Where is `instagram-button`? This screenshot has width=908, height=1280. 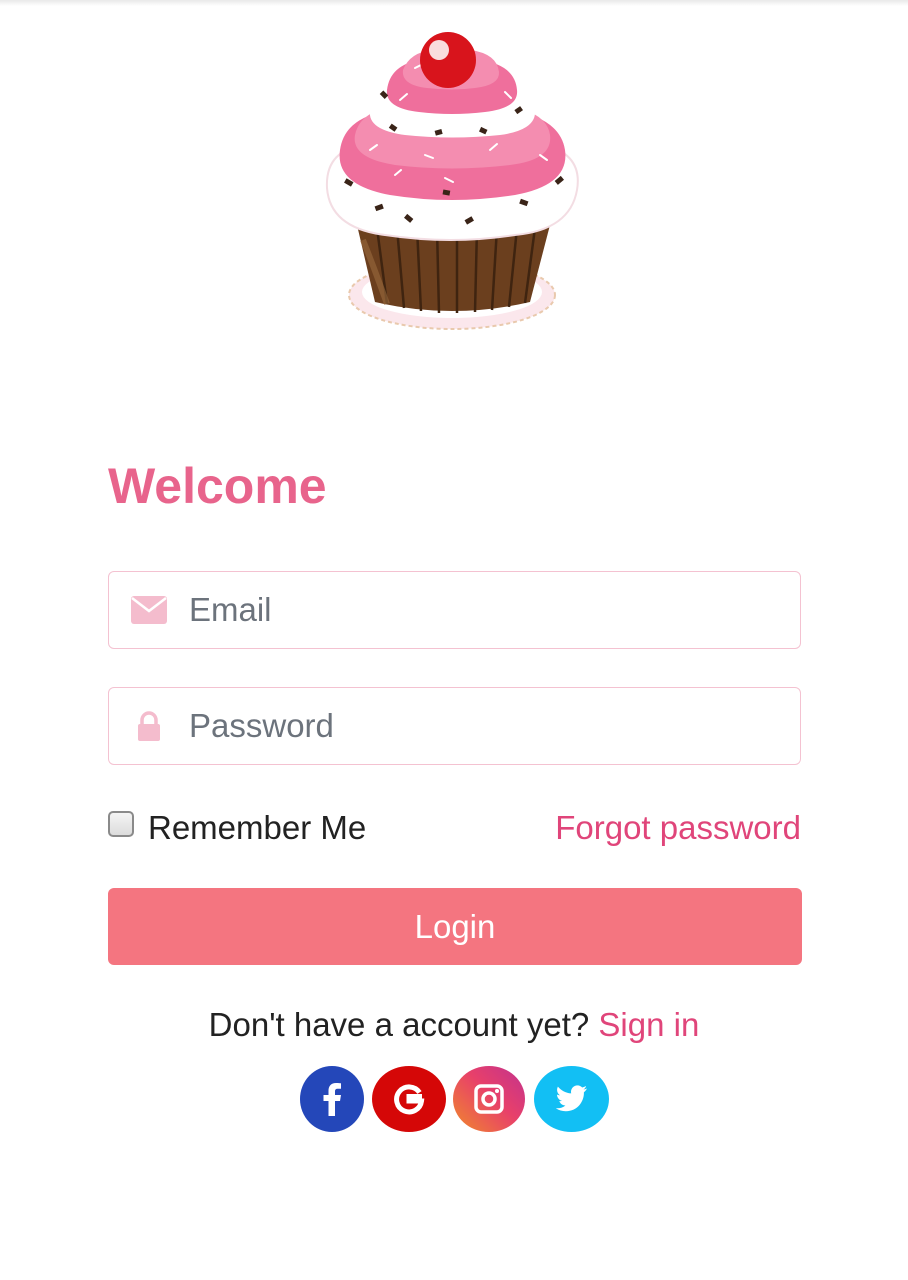 instagram-button is located at coordinates (489, 1099).